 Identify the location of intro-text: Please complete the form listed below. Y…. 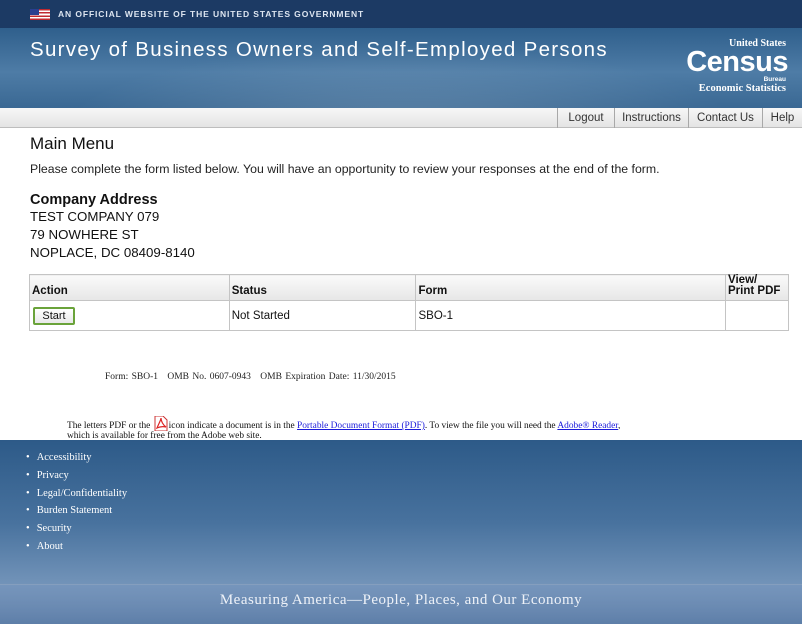
(345, 169).